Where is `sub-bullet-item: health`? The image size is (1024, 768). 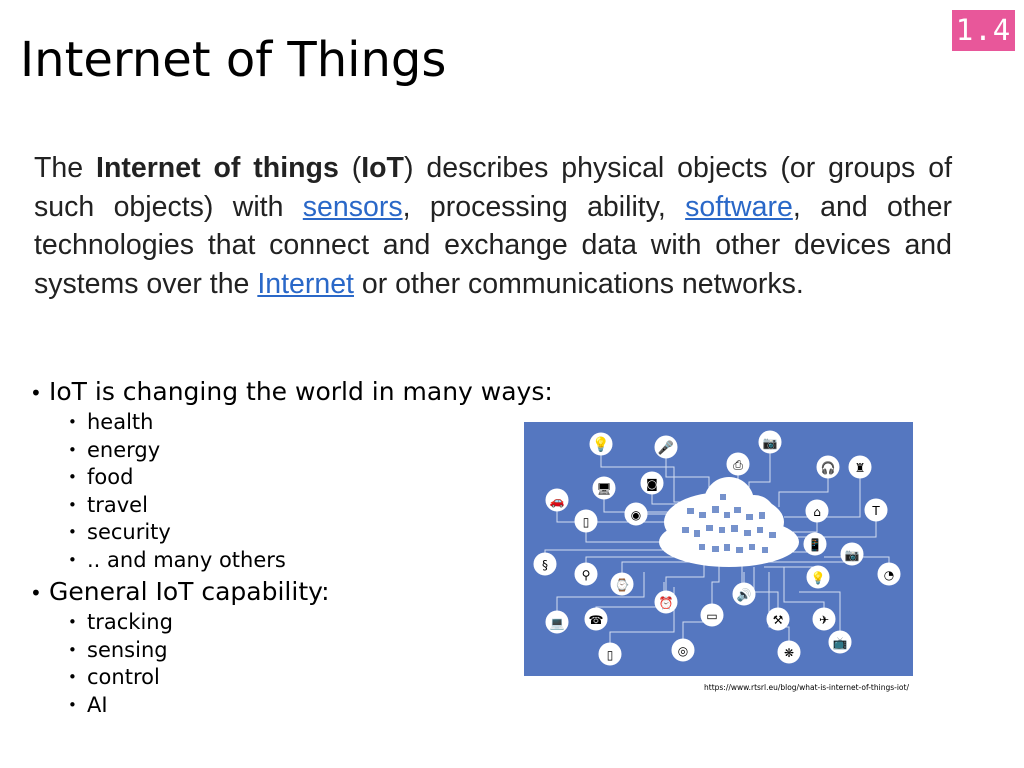
sub-bullet-item: health is located at coordinates (310, 423).